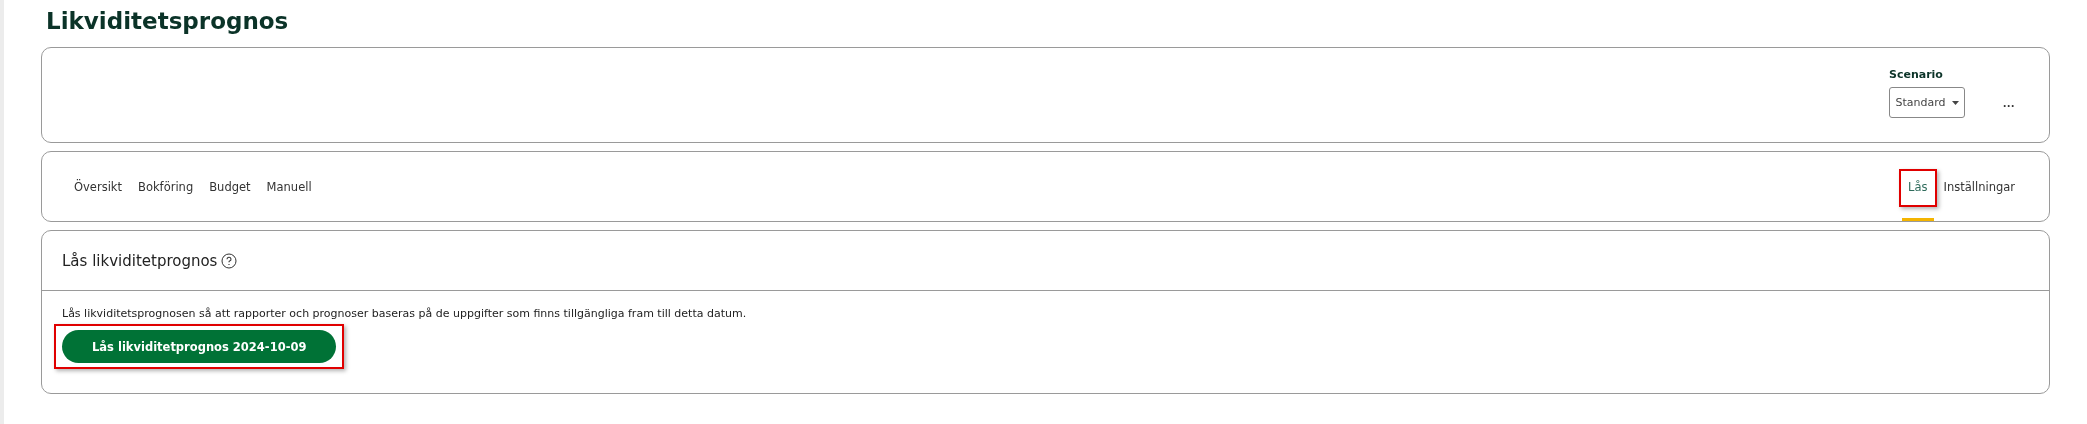 The image size is (2087, 424). What do you see at coordinates (289, 186) in the screenshot?
I see `tab: Manuell` at bounding box center [289, 186].